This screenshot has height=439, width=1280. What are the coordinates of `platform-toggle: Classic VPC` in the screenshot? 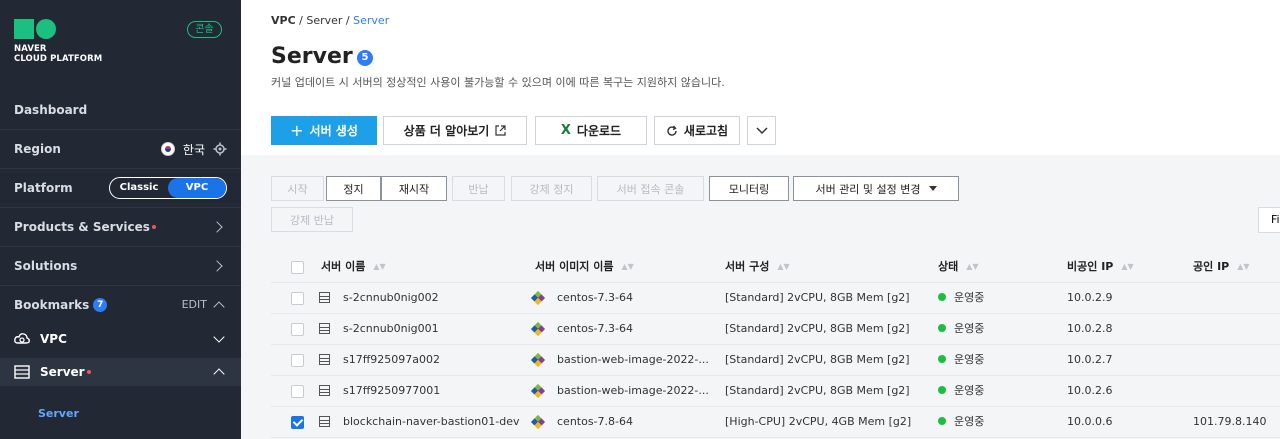 It's located at (168, 188).